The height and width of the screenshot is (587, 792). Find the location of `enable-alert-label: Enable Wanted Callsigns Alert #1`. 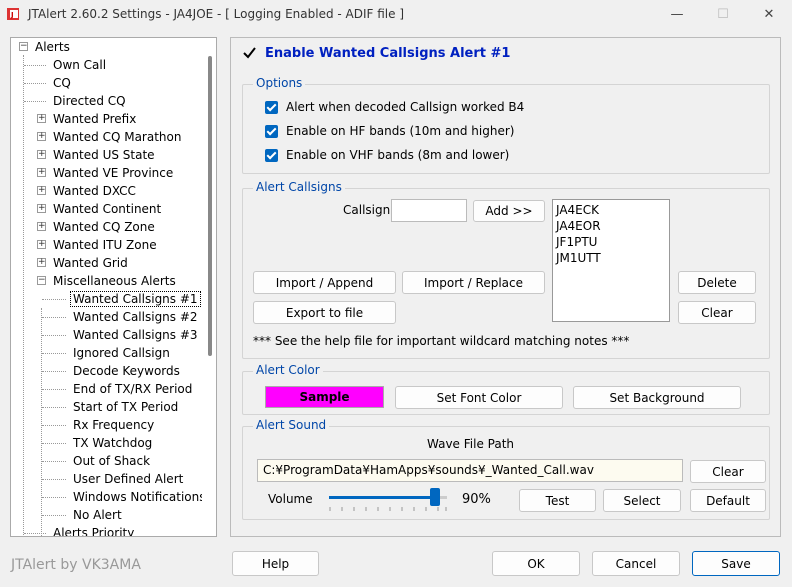

enable-alert-label: Enable Wanted Callsigns Alert #1 is located at coordinates (388, 53).